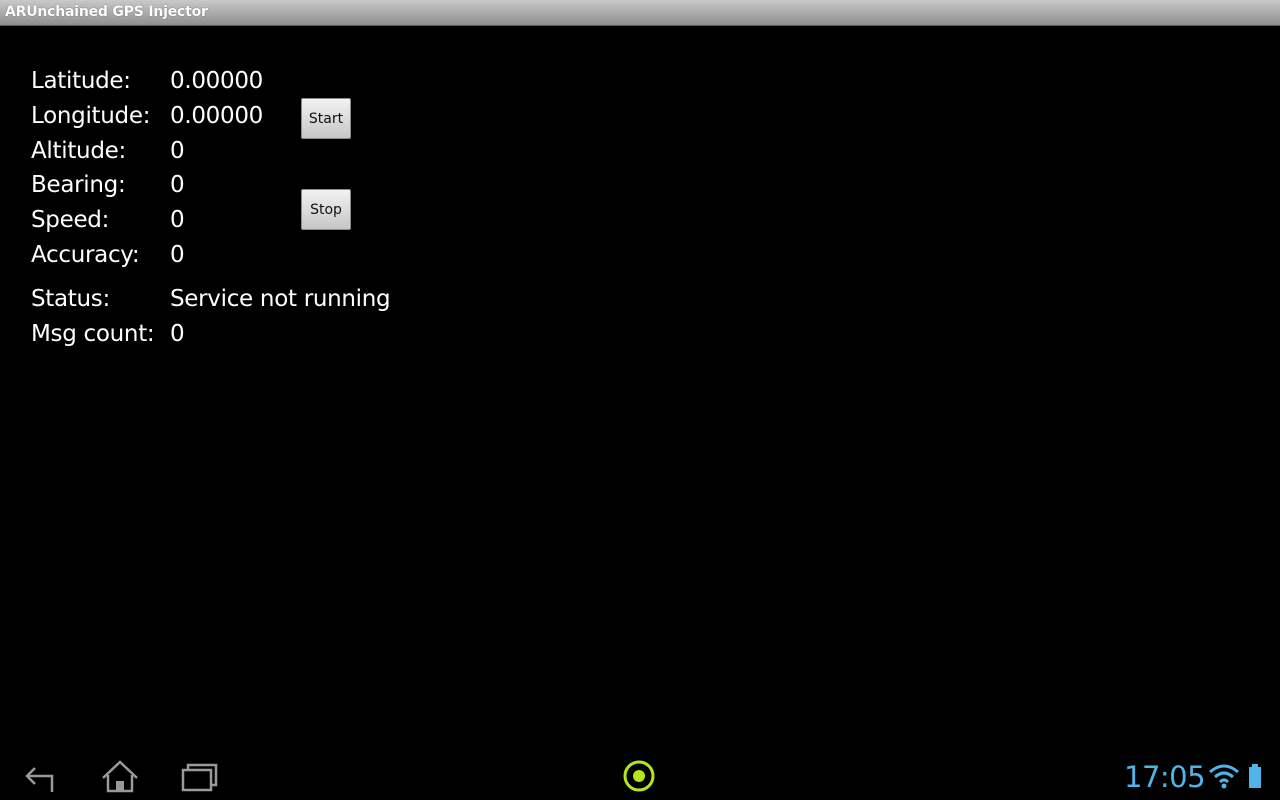  I want to click on msg-count-value: 0, so click(177, 334).